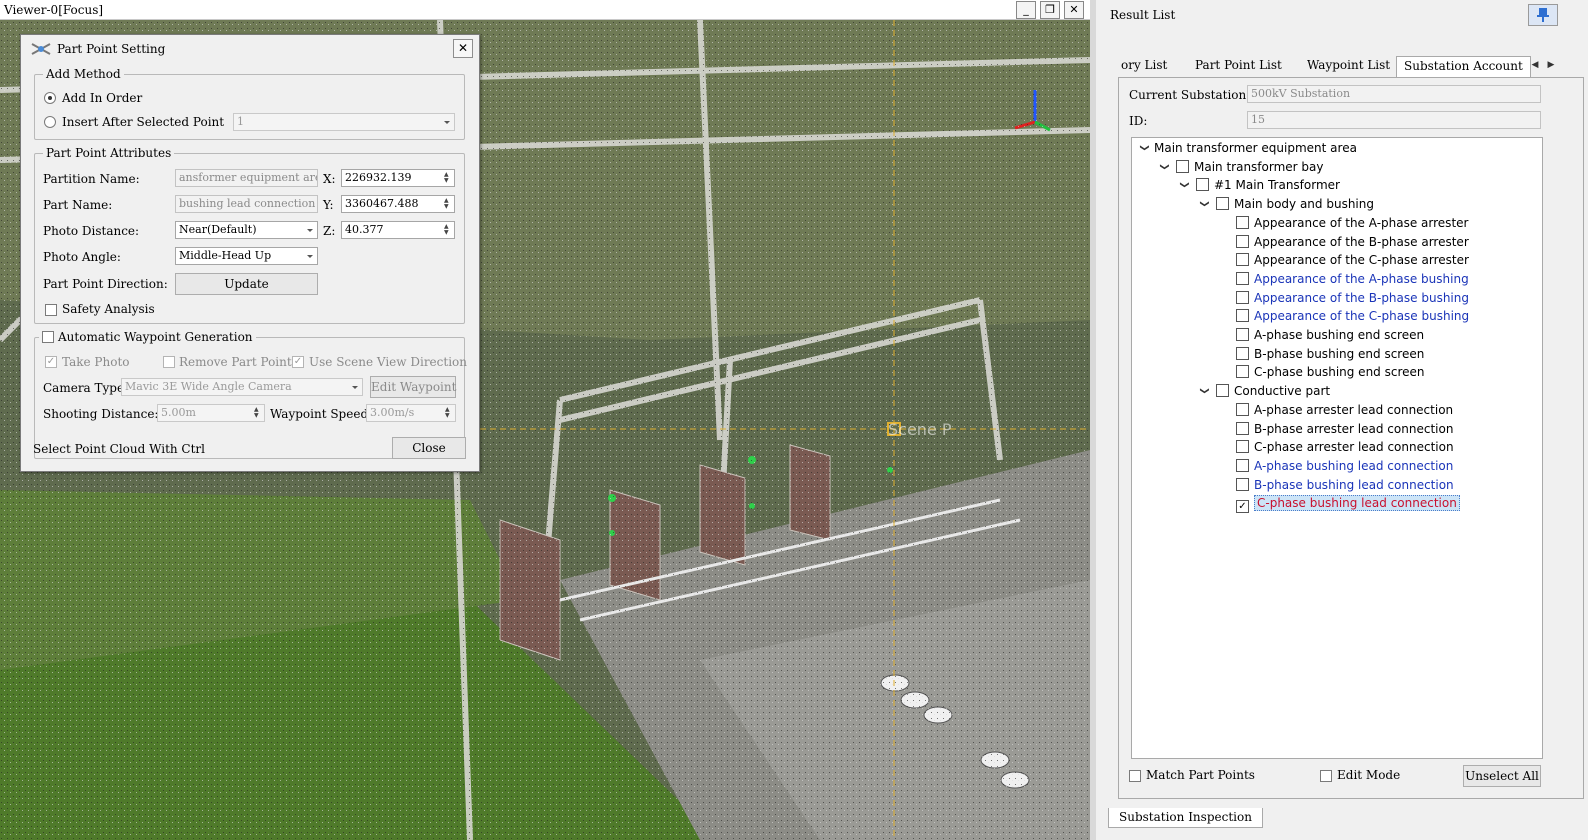 This screenshot has width=1588, height=840. I want to click on tree-item: Appearance of the A-phase bushing, so click(1343, 279).